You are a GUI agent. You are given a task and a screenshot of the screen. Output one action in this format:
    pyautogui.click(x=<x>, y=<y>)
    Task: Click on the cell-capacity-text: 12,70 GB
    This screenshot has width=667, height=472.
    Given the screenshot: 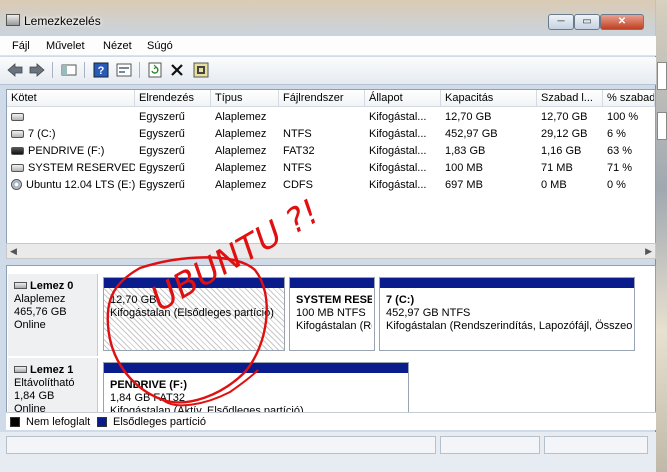 What is the action you would take?
    pyautogui.click(x=468, y=117)
    